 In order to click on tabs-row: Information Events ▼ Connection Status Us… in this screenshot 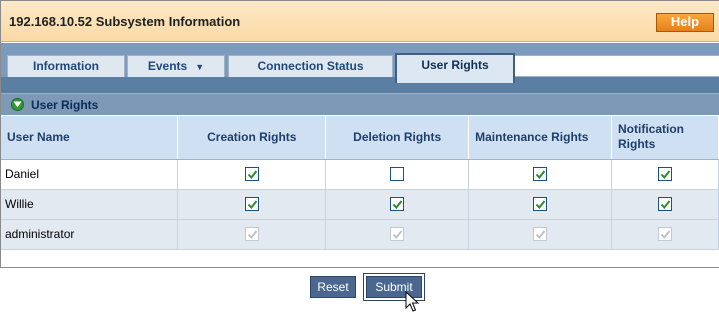, I will do `click(360, 63)`.